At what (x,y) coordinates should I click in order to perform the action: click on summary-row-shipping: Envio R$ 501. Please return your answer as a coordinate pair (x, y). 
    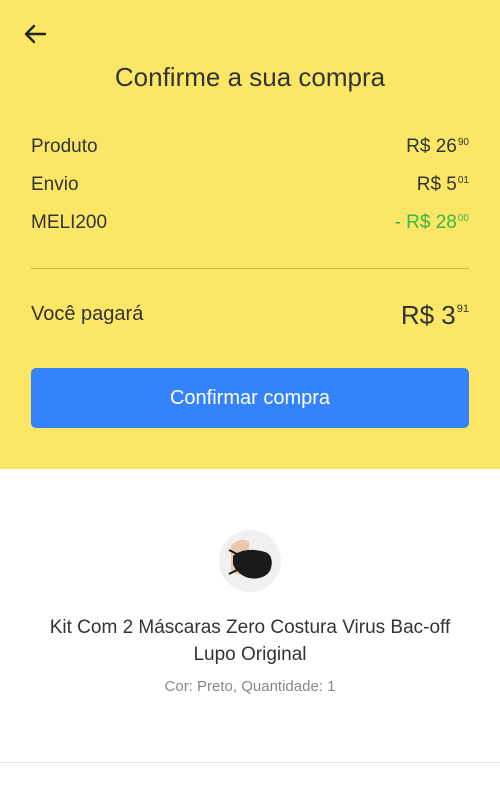
    Looking at the image, I should click on (250, 188).